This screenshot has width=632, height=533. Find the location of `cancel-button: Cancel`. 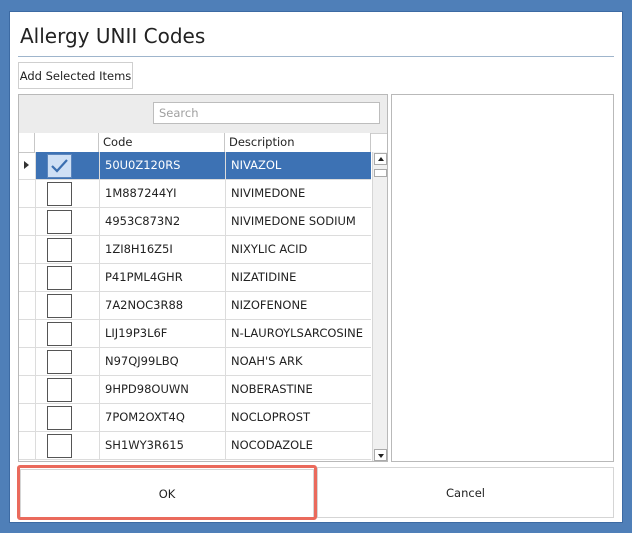

cancel-button: Cancel is located at coordinates (465, 492).